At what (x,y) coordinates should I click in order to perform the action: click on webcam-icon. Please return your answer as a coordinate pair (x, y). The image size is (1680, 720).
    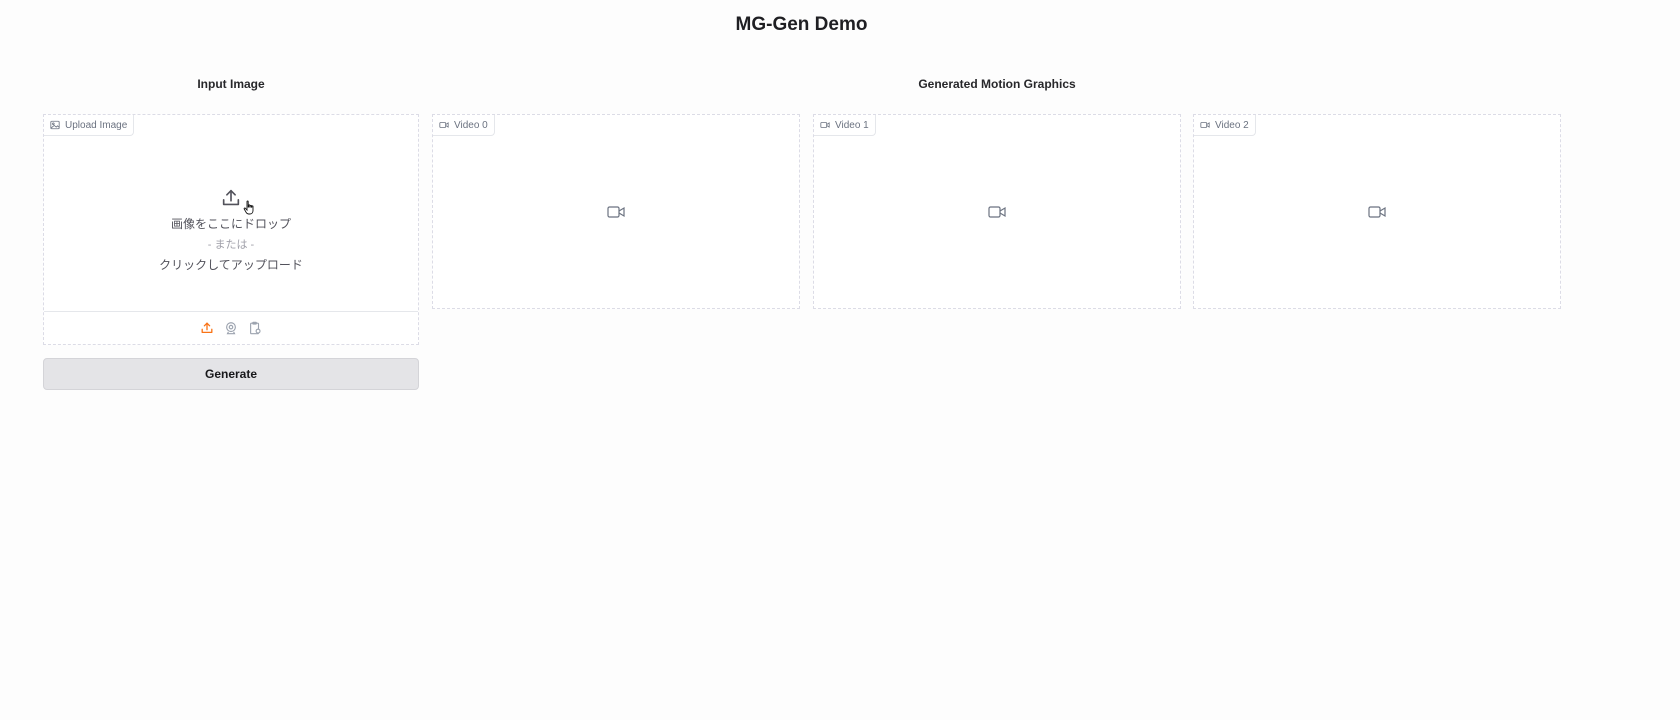
    Looking at the image, I should click on (231, 328).